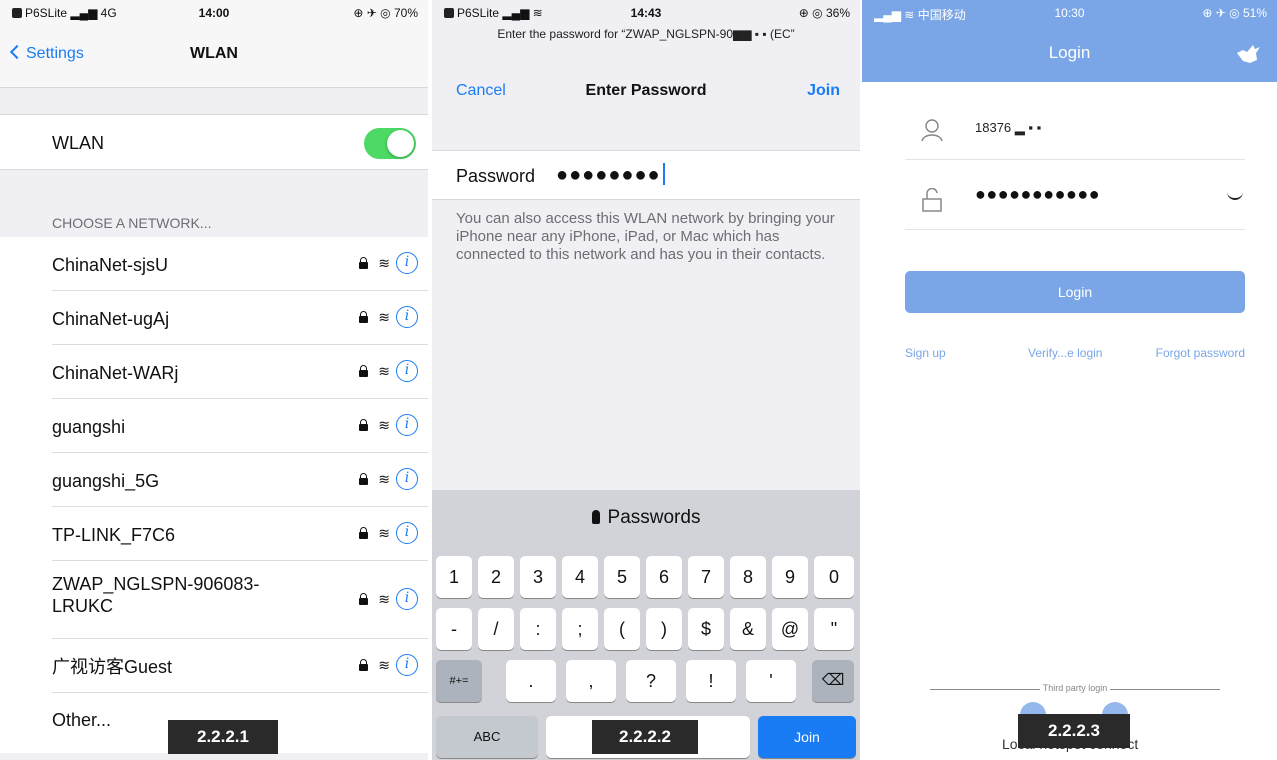  What do you see at coordinates (823, 91) in the screenshot?
I see `join-button: Join` at bounding box center [823, 91].